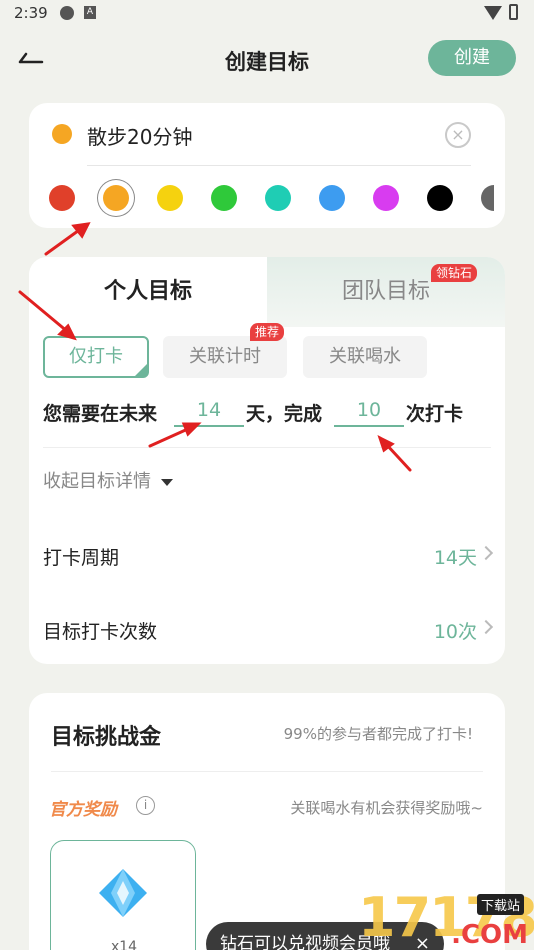  What do you see at coordinates (116, 198) in the screenshot?
I see `color-swatch-orange` at bounding box center [116, 198].